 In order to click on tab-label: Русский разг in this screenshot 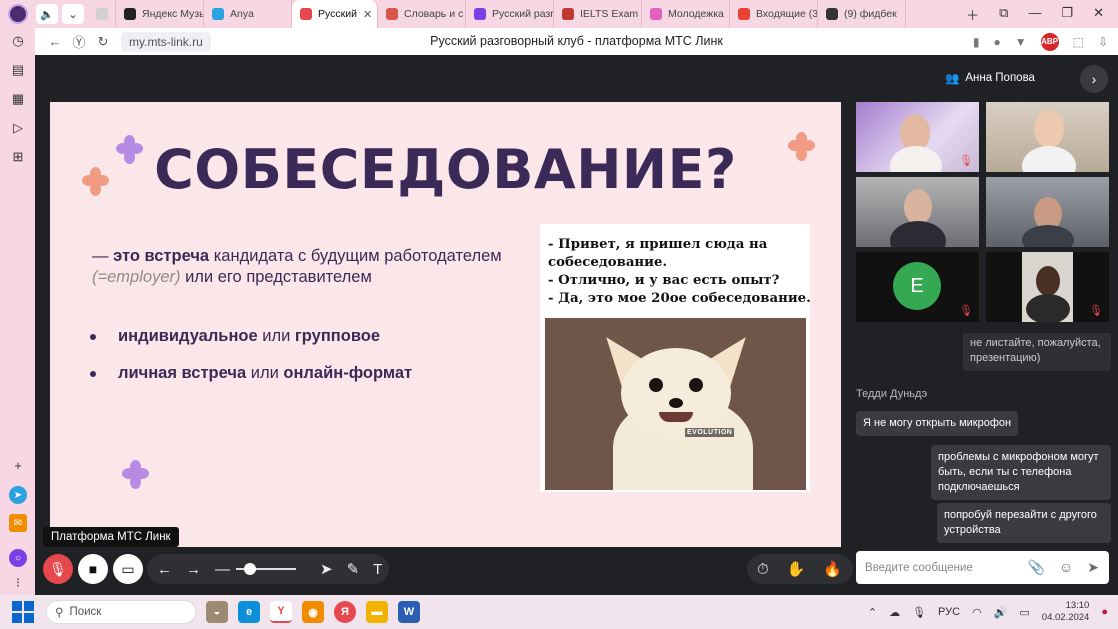, I will do `click(523, 14)`.